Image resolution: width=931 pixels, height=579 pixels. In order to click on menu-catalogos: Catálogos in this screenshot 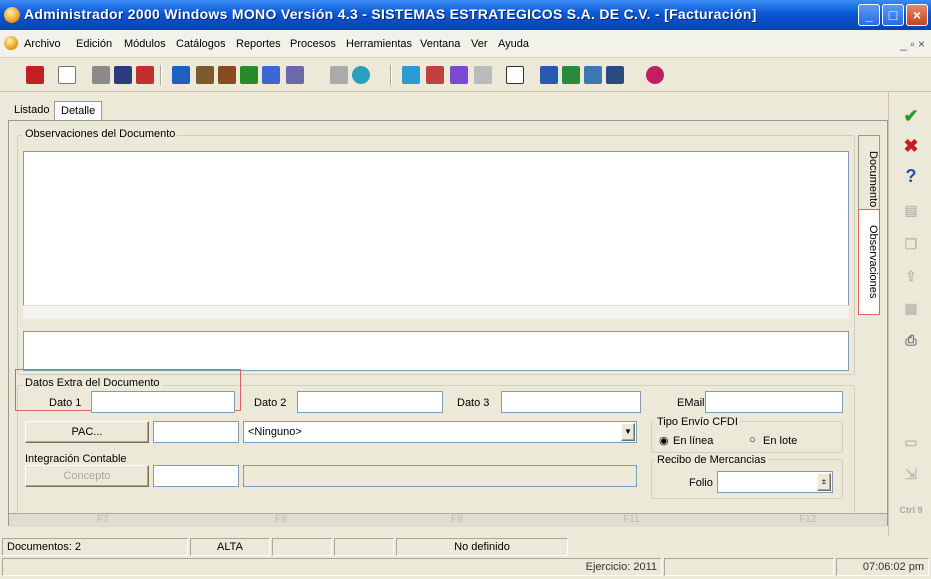, I will do `click(201, 44)`.